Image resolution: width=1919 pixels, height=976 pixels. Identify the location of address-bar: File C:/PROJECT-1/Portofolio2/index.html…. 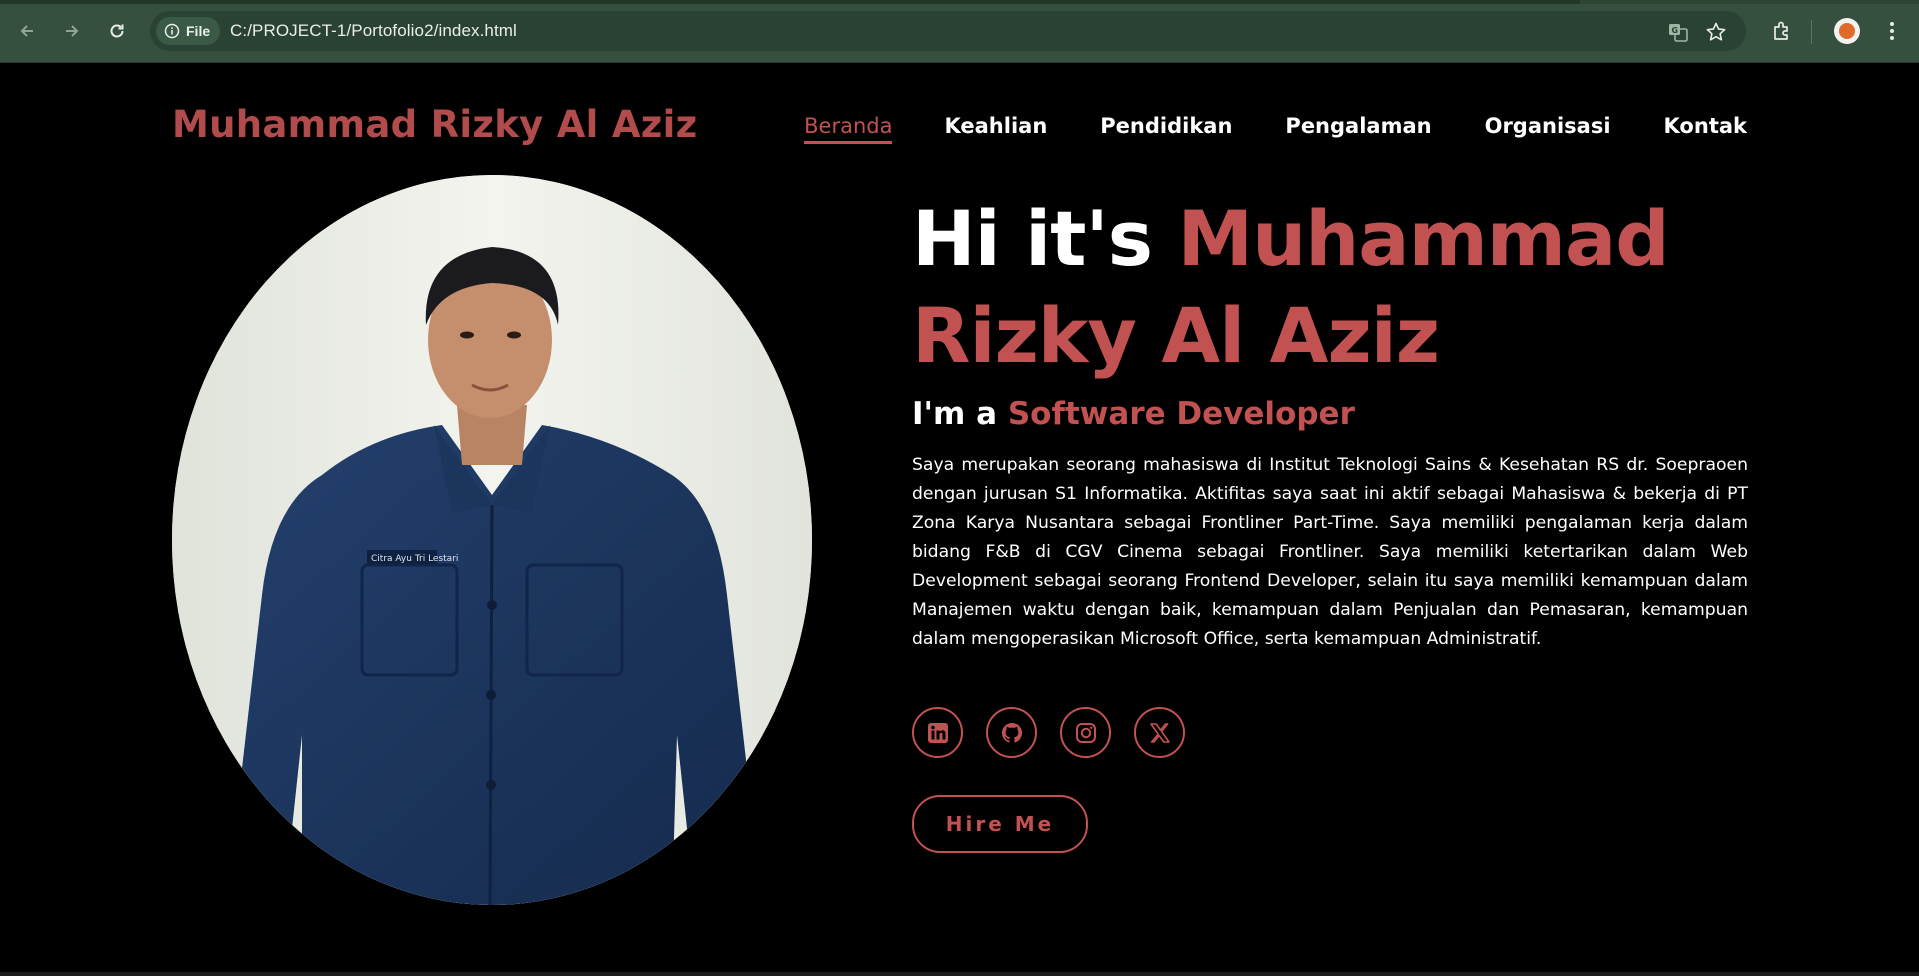
(948, 31).